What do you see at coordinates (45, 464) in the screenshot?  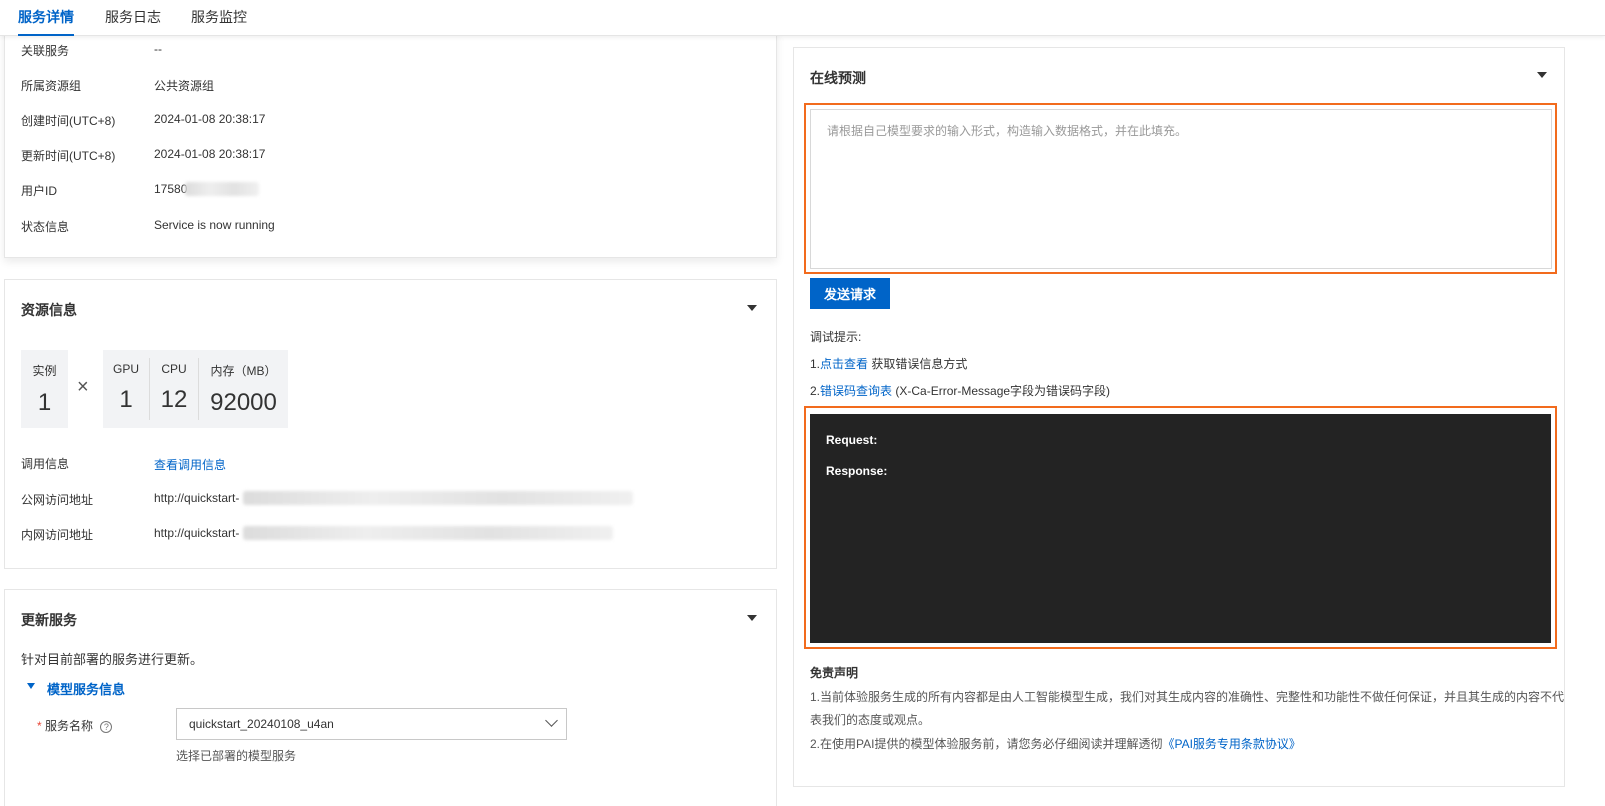 I see `invoke-info-label: 调用信息` at bounding box center [45, 464].